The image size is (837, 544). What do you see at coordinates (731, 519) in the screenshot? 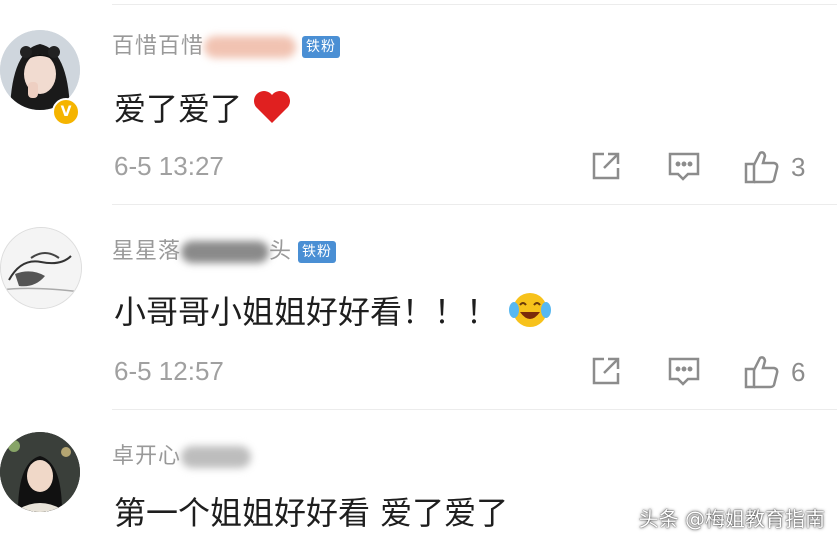
I see `watermark: 头条 @梅姐教育指南` at bounding box center [731, 519].